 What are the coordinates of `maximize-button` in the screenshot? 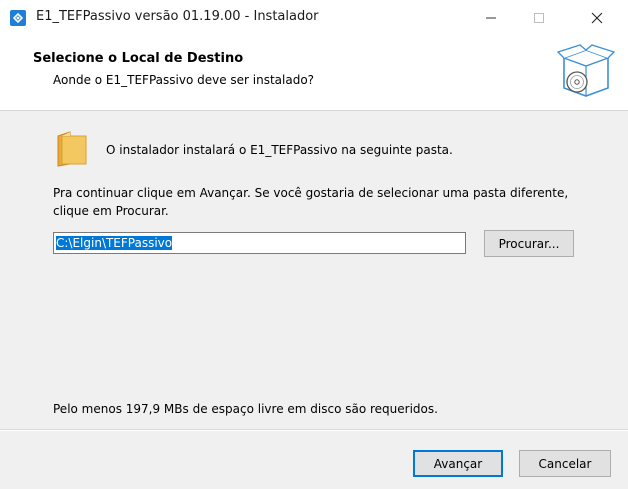 It's located at (539, 18).